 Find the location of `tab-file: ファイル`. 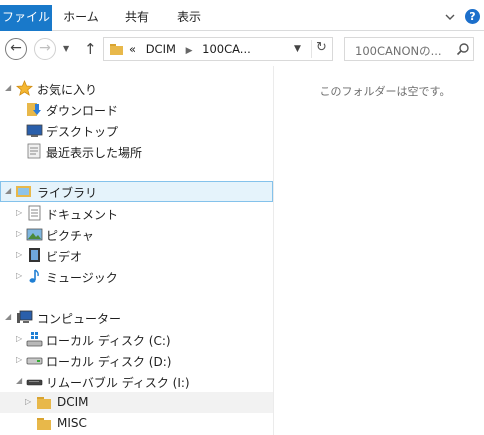

tab-file: ファイル is located at coordinates (26, 18).